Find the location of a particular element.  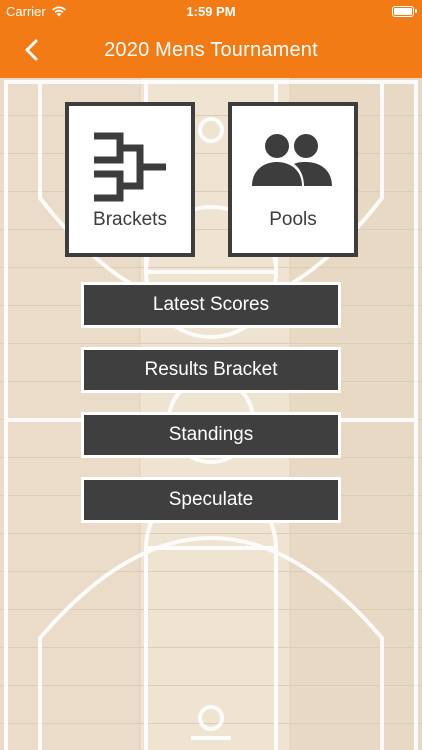

nav-bar: 2020 Mens Tournament is located at coordinates (211, 50).